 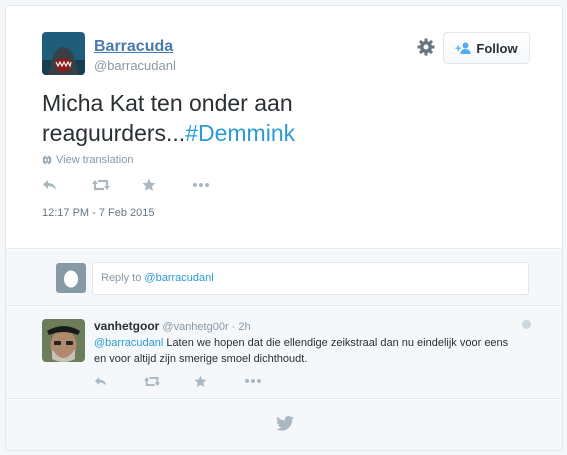 I want to click on twitter-bird-icon, so click(x=285, y=426).